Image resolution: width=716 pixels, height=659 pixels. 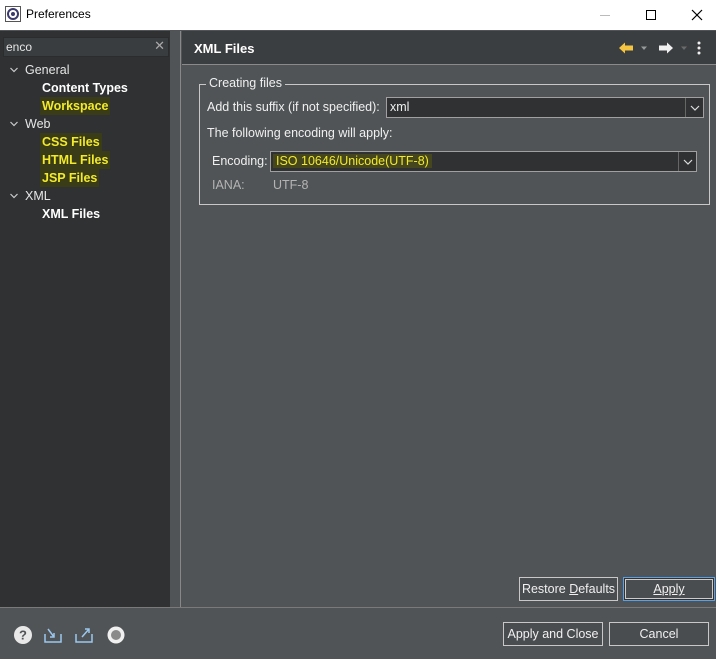 What do you see at coordinates (71, 214) in the screenshot?
I see `tree-item-label: XML Files` at bounding box center [71, 214].